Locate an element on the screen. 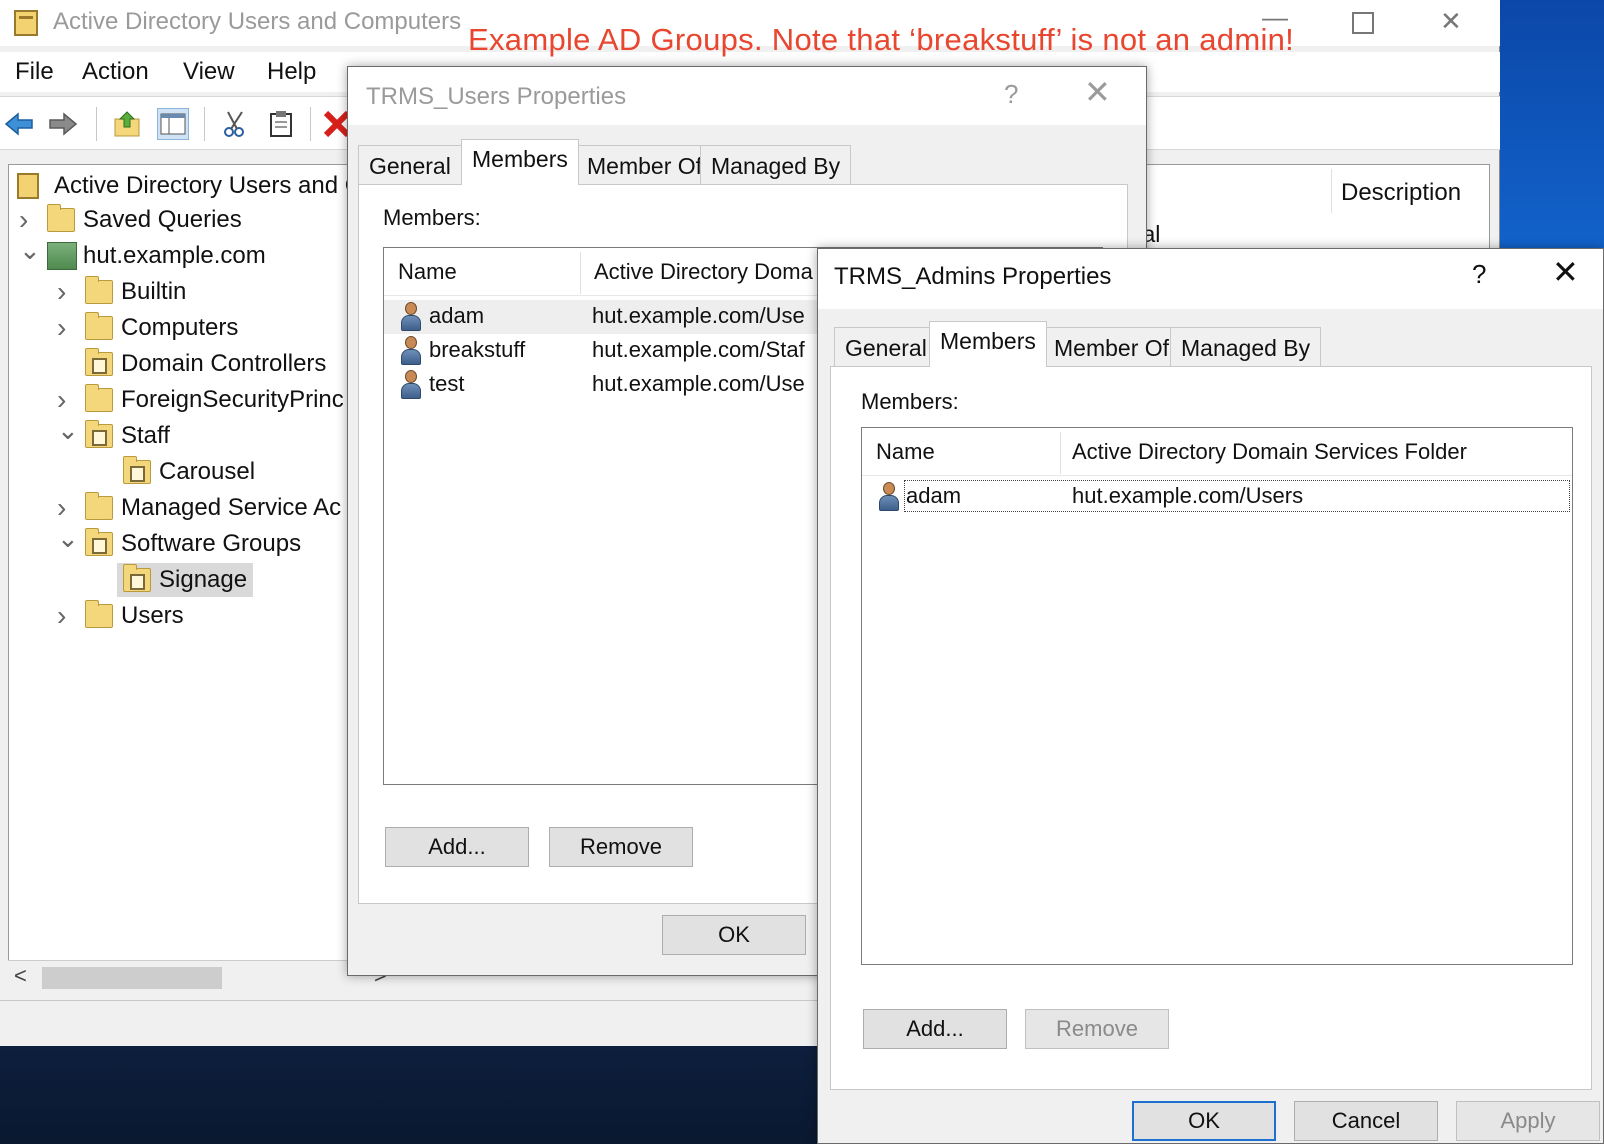  cut-icon is located at coordinates (235, 124).